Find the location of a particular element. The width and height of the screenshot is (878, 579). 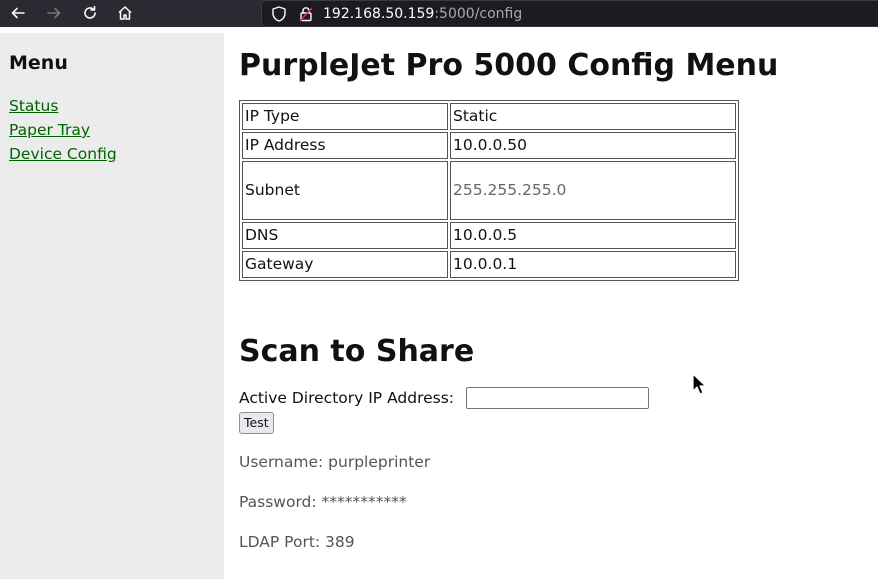

table-cell-key: Subnet is located at coordinates (345, 190).